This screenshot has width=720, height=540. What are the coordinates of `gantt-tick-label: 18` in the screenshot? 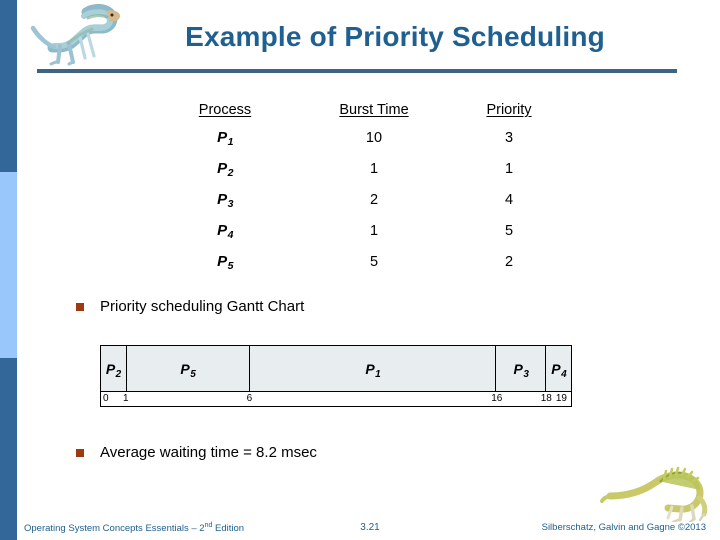 It's located at (546, 398).